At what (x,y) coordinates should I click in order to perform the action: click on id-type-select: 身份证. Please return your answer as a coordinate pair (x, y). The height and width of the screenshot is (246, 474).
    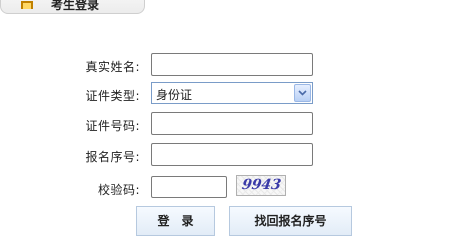
    Looking at the image, I should click on (232, 93).